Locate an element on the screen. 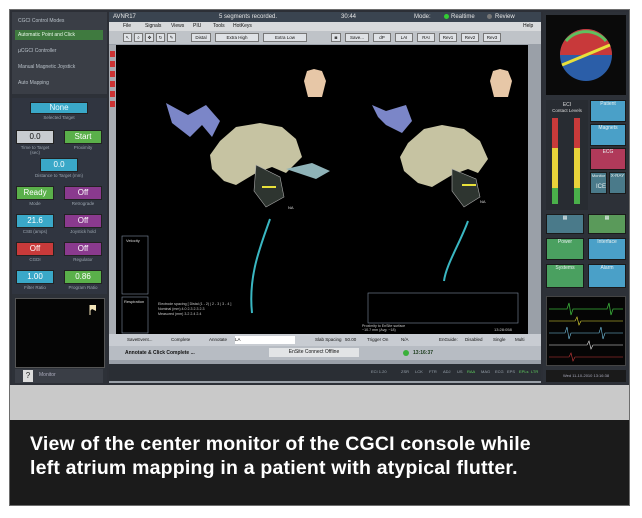 The width and height of the screenshot is (642, 518). alarm-button: Alarm is located at coordinates (607, 276).